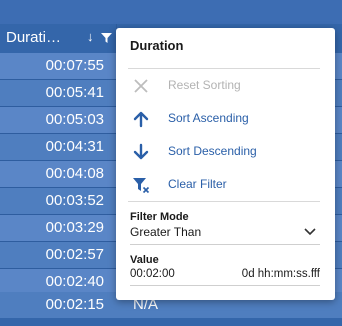  I want to click on value-label: Value, so click(144, 260).